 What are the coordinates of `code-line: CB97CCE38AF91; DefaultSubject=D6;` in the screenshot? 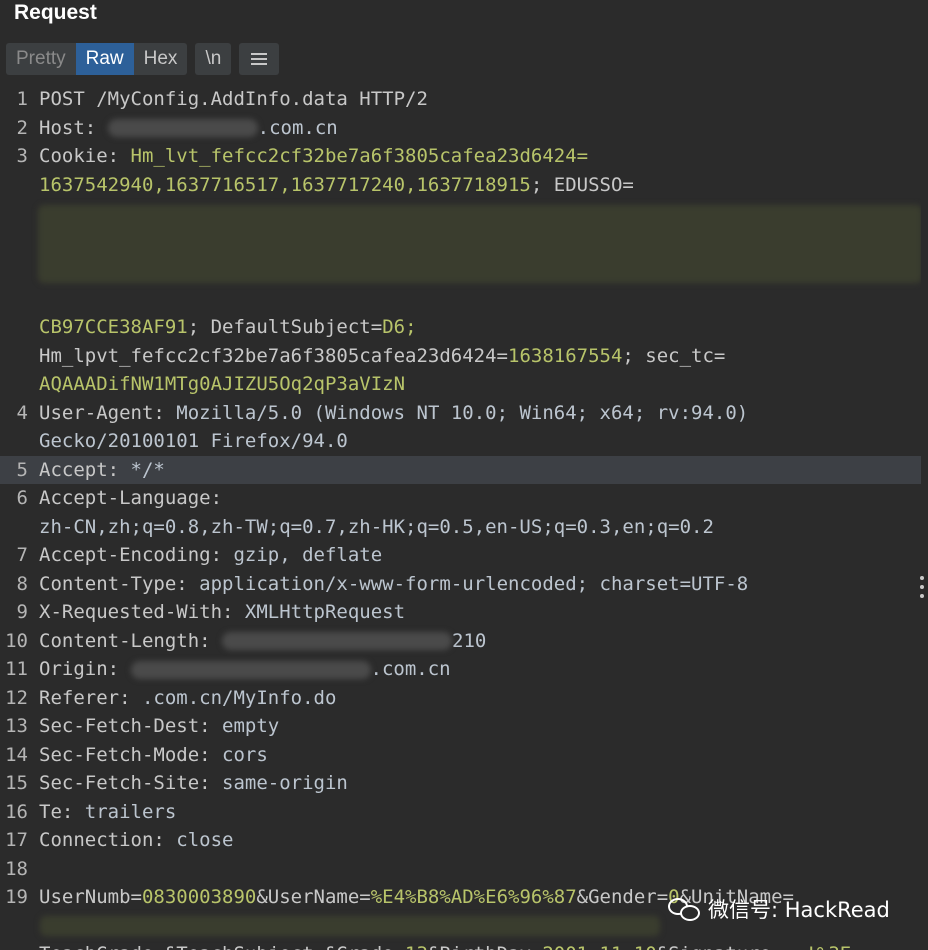 It's located at (460, 327).